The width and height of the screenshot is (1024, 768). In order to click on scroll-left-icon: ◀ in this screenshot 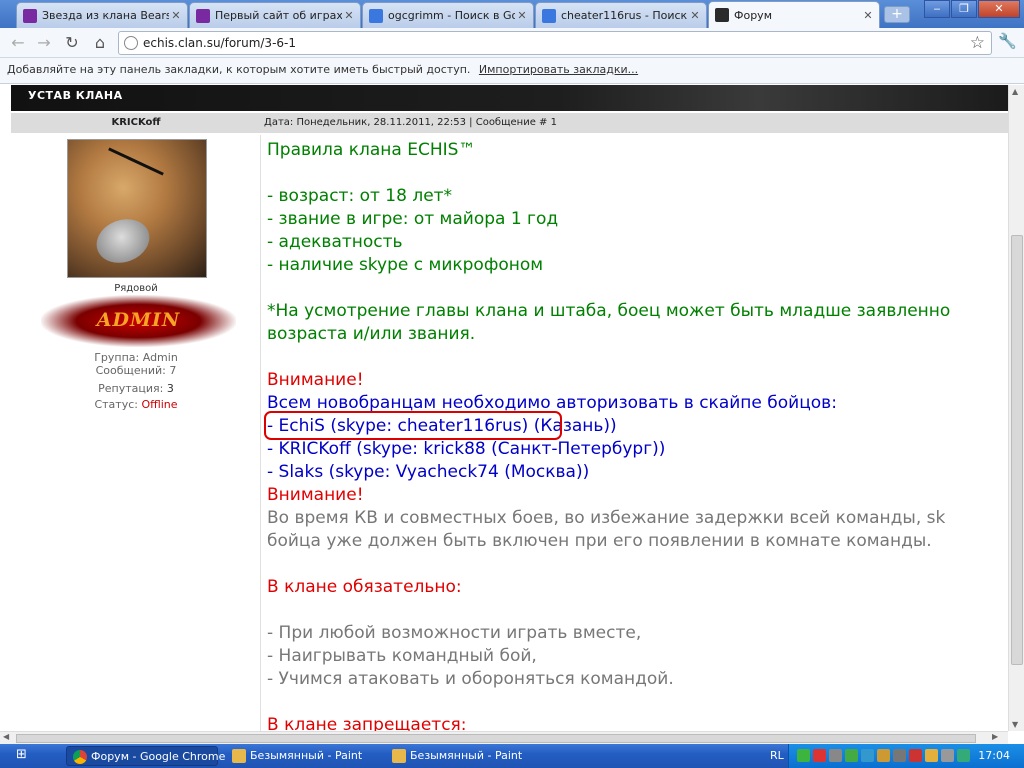, I will do `click(6, 736)`.